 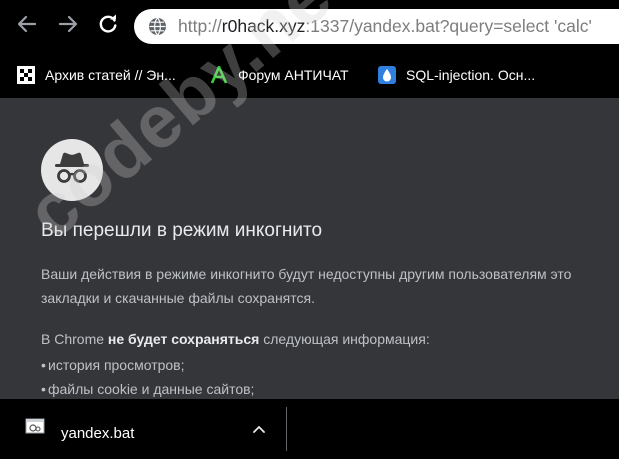 I want to click on back-button, so click(x=27, y=24).